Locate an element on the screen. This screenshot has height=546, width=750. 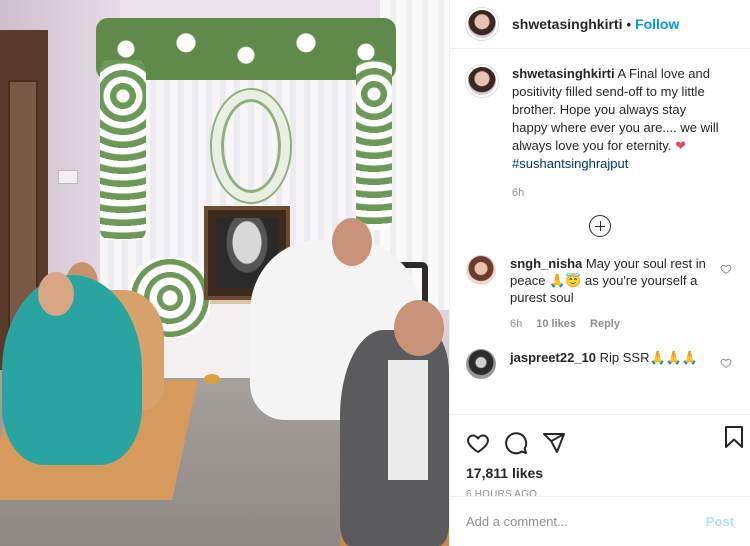
post-actions: 17,811 likes 6 HOURS AGO Post is located at coordinates (600, 480).